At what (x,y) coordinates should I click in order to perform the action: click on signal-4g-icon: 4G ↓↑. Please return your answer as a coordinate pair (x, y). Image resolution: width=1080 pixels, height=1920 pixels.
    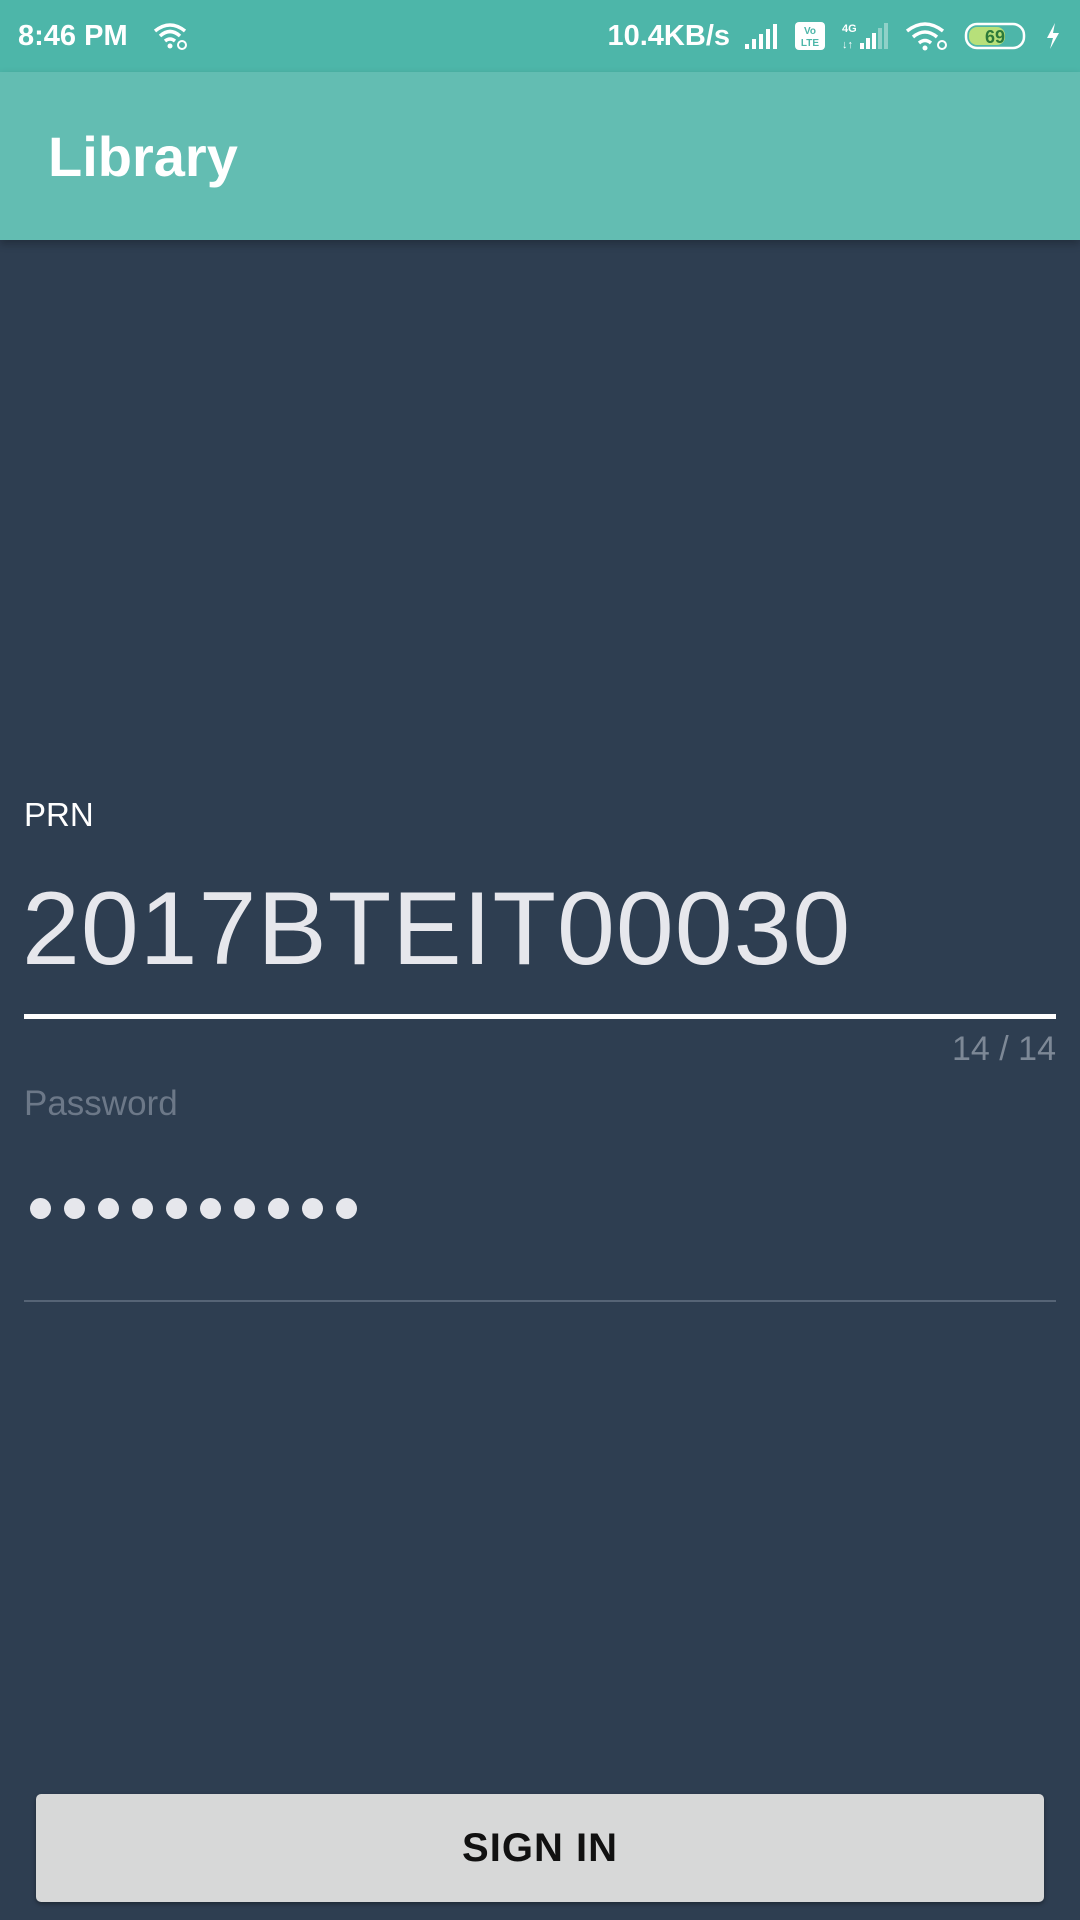
    Looking at the image, I should click on (865, 36).